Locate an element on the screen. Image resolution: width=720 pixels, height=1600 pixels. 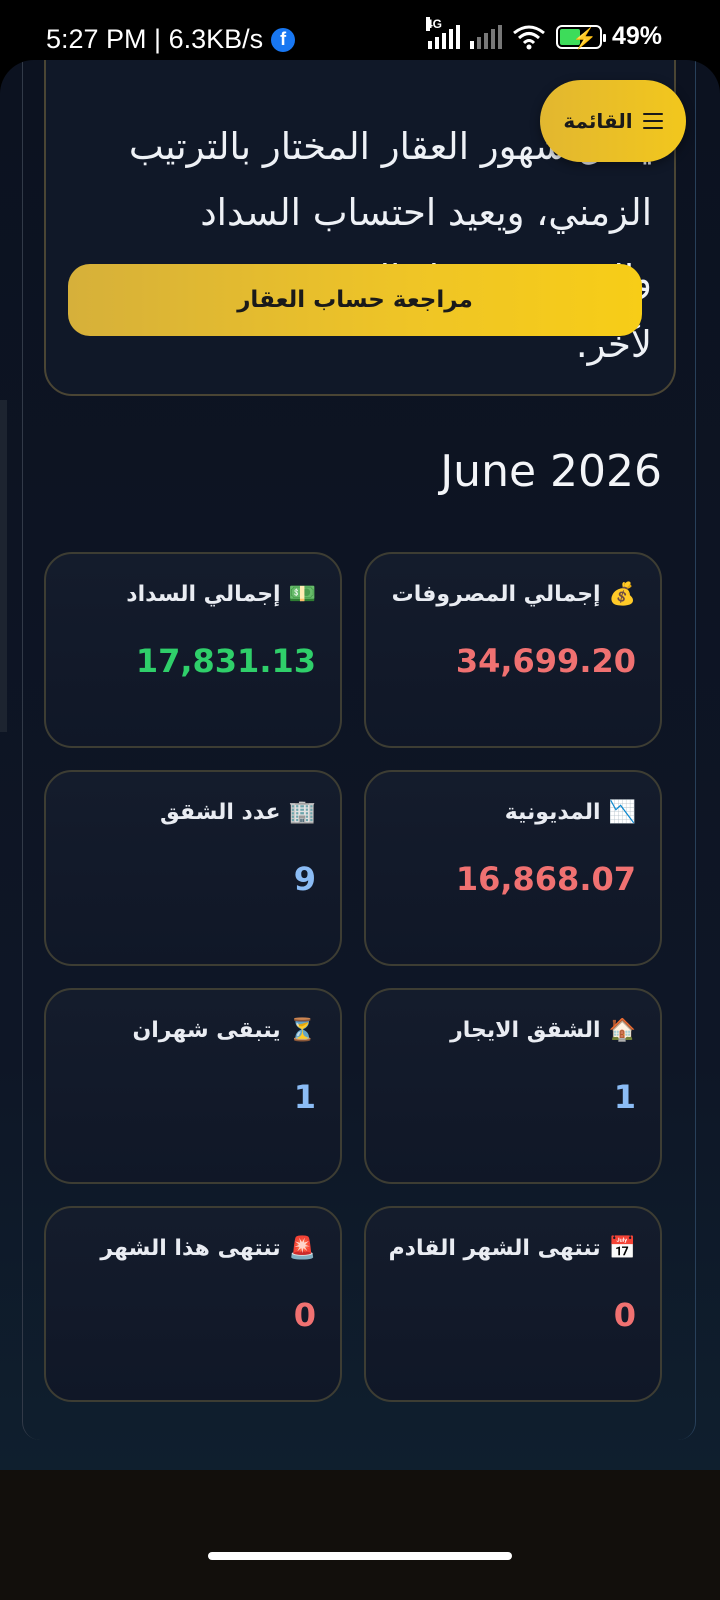
hamburger-icon is located at coordinates (652, 121).